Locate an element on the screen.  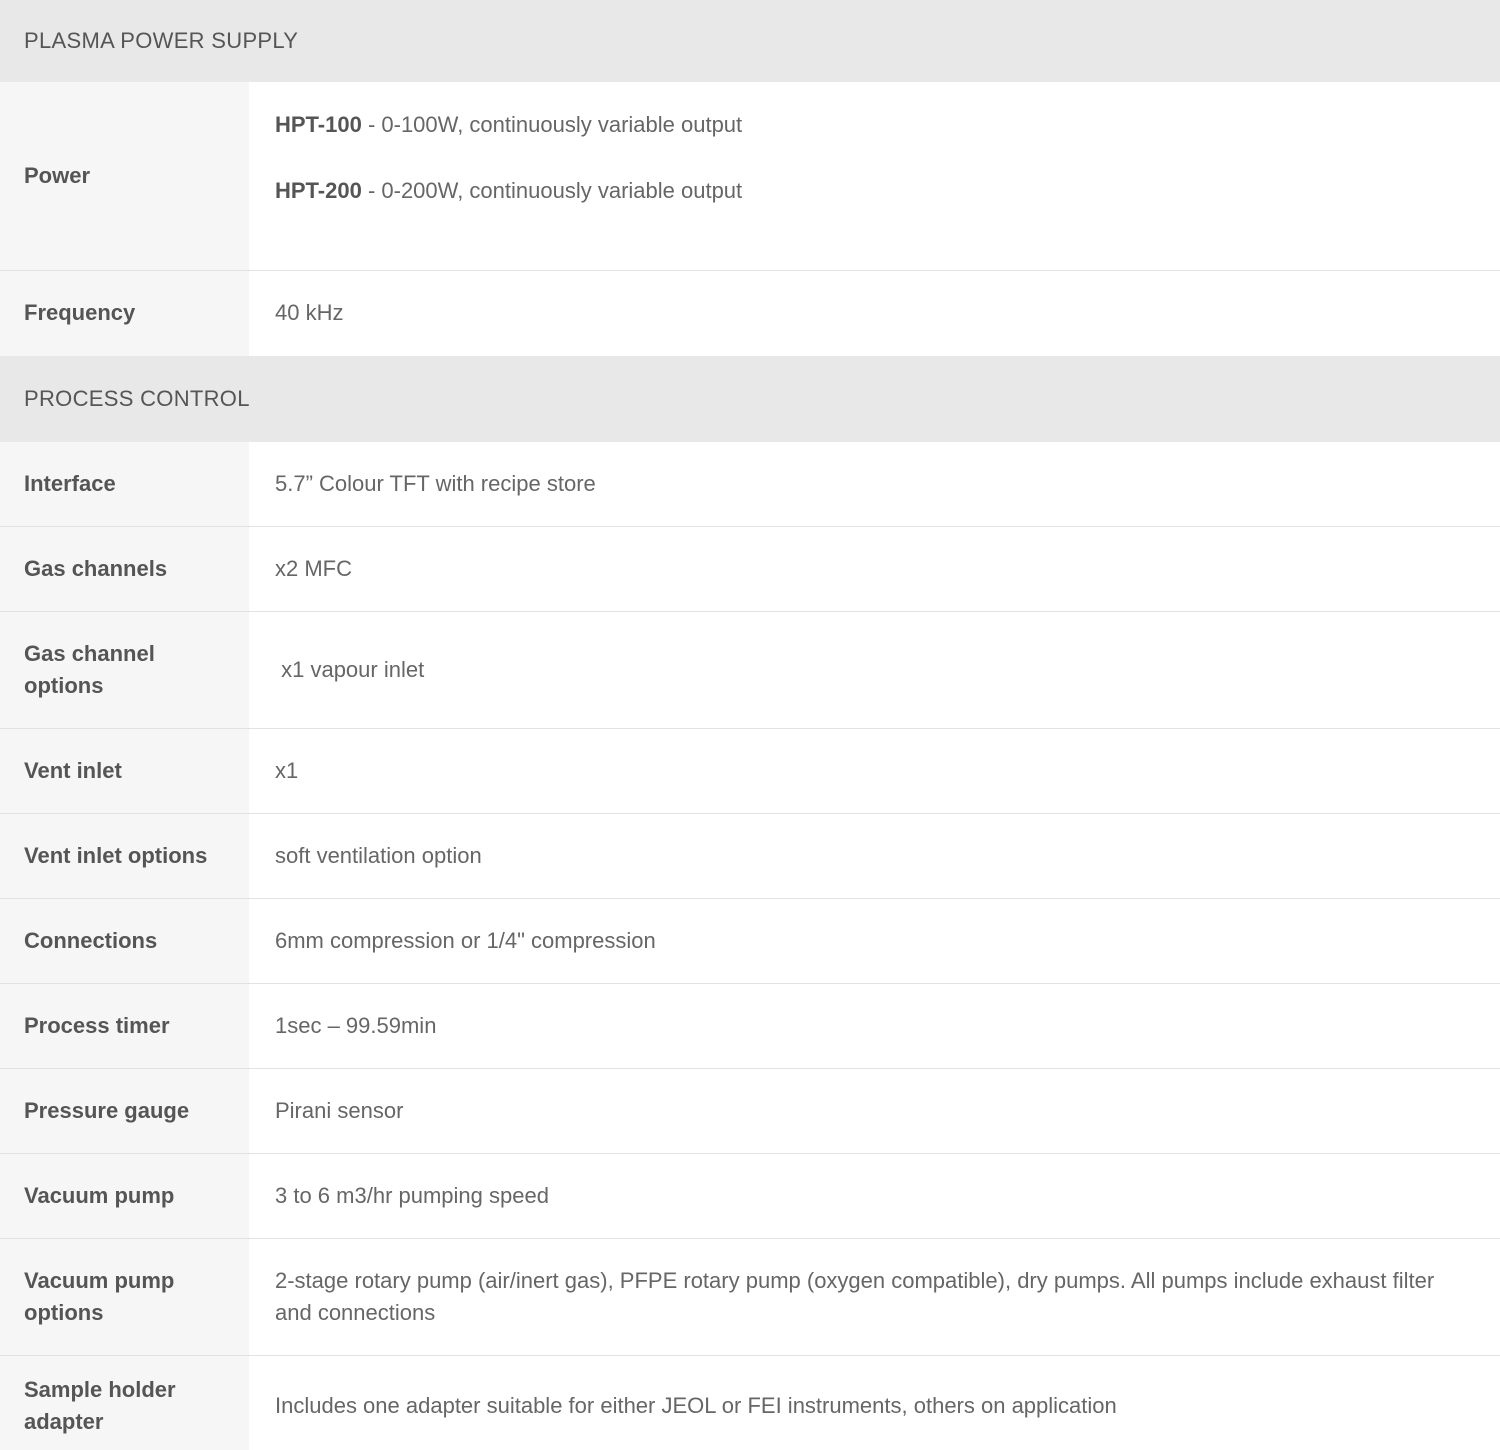
table-row: Gas channels x2 MFC is located at coordinates (750, 569).